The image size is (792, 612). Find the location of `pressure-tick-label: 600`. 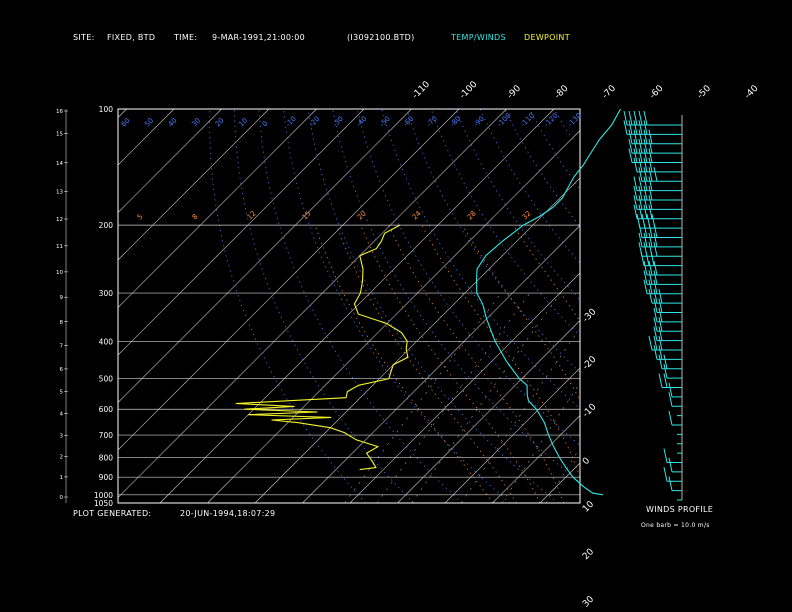

pressure-tick-label: 600 is located at coordinates (106, 409).